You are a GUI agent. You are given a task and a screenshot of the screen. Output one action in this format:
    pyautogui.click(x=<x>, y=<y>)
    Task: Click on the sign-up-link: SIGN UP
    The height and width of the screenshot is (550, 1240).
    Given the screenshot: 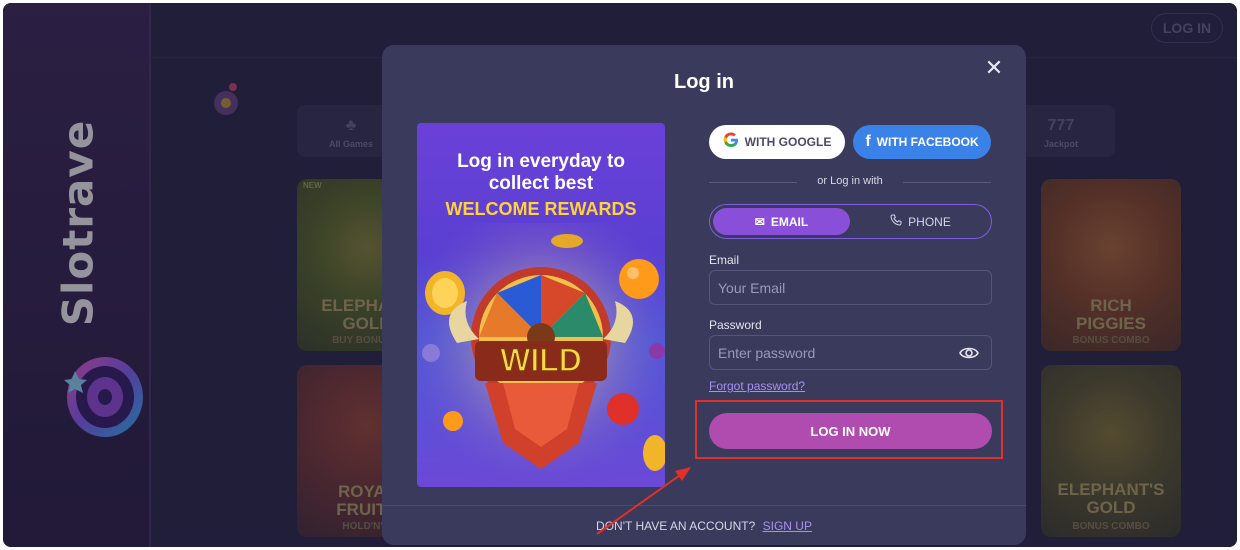 What is the action you would take?
    pyautogui.click(x=787, y=526)
    